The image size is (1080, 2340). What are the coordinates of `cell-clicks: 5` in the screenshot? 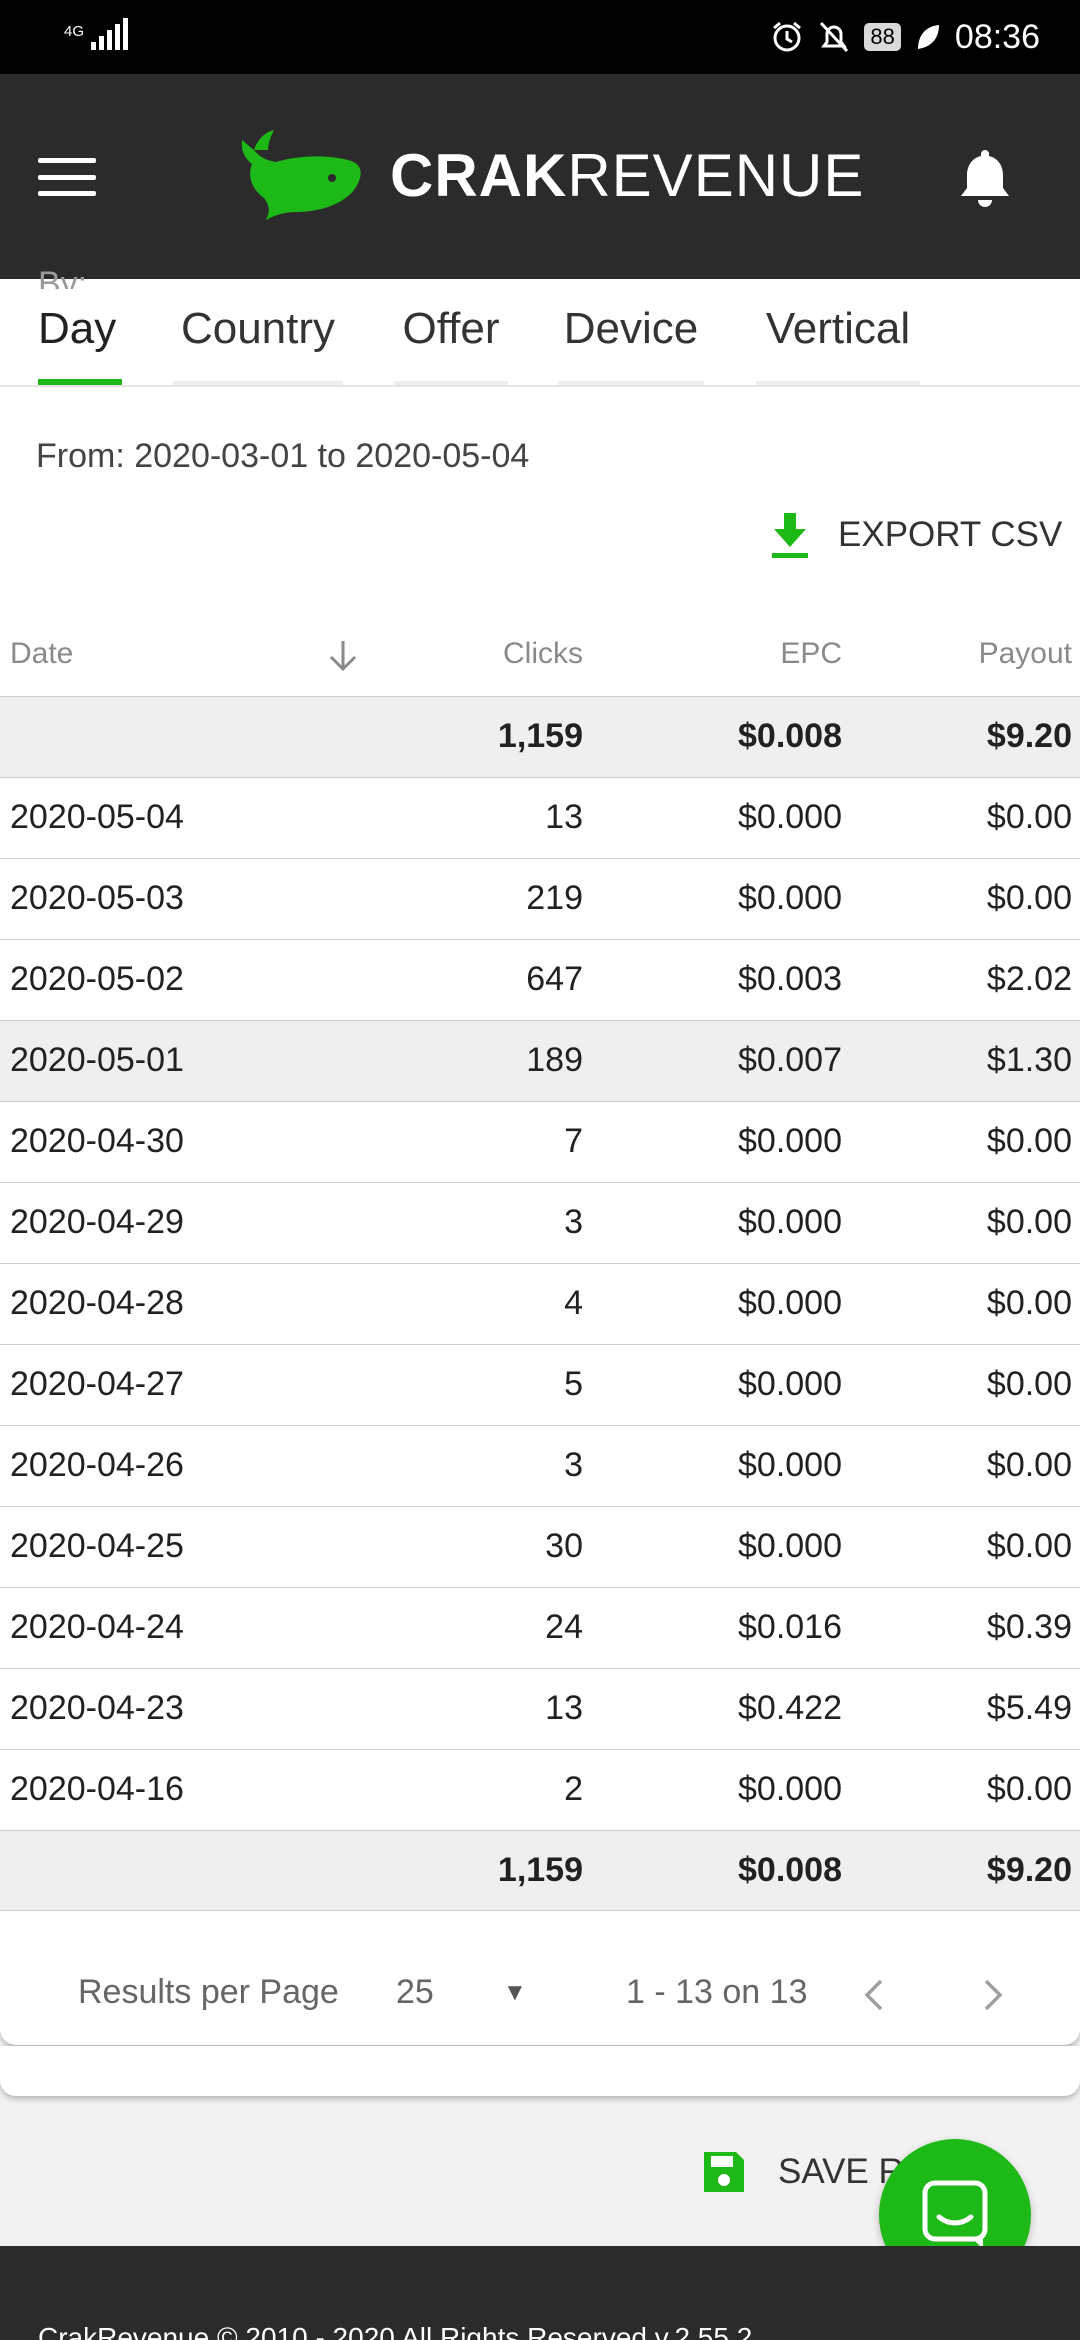 It's located at (573, 1384).